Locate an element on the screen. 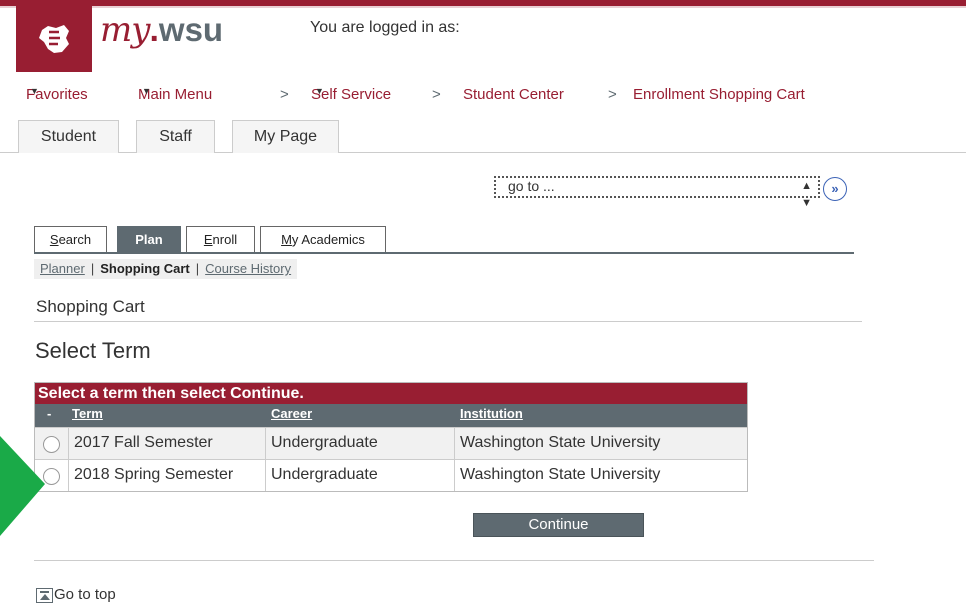 This screenshot has height=607, width=966. cougar-head-icon is located at coordinates (54, 39).